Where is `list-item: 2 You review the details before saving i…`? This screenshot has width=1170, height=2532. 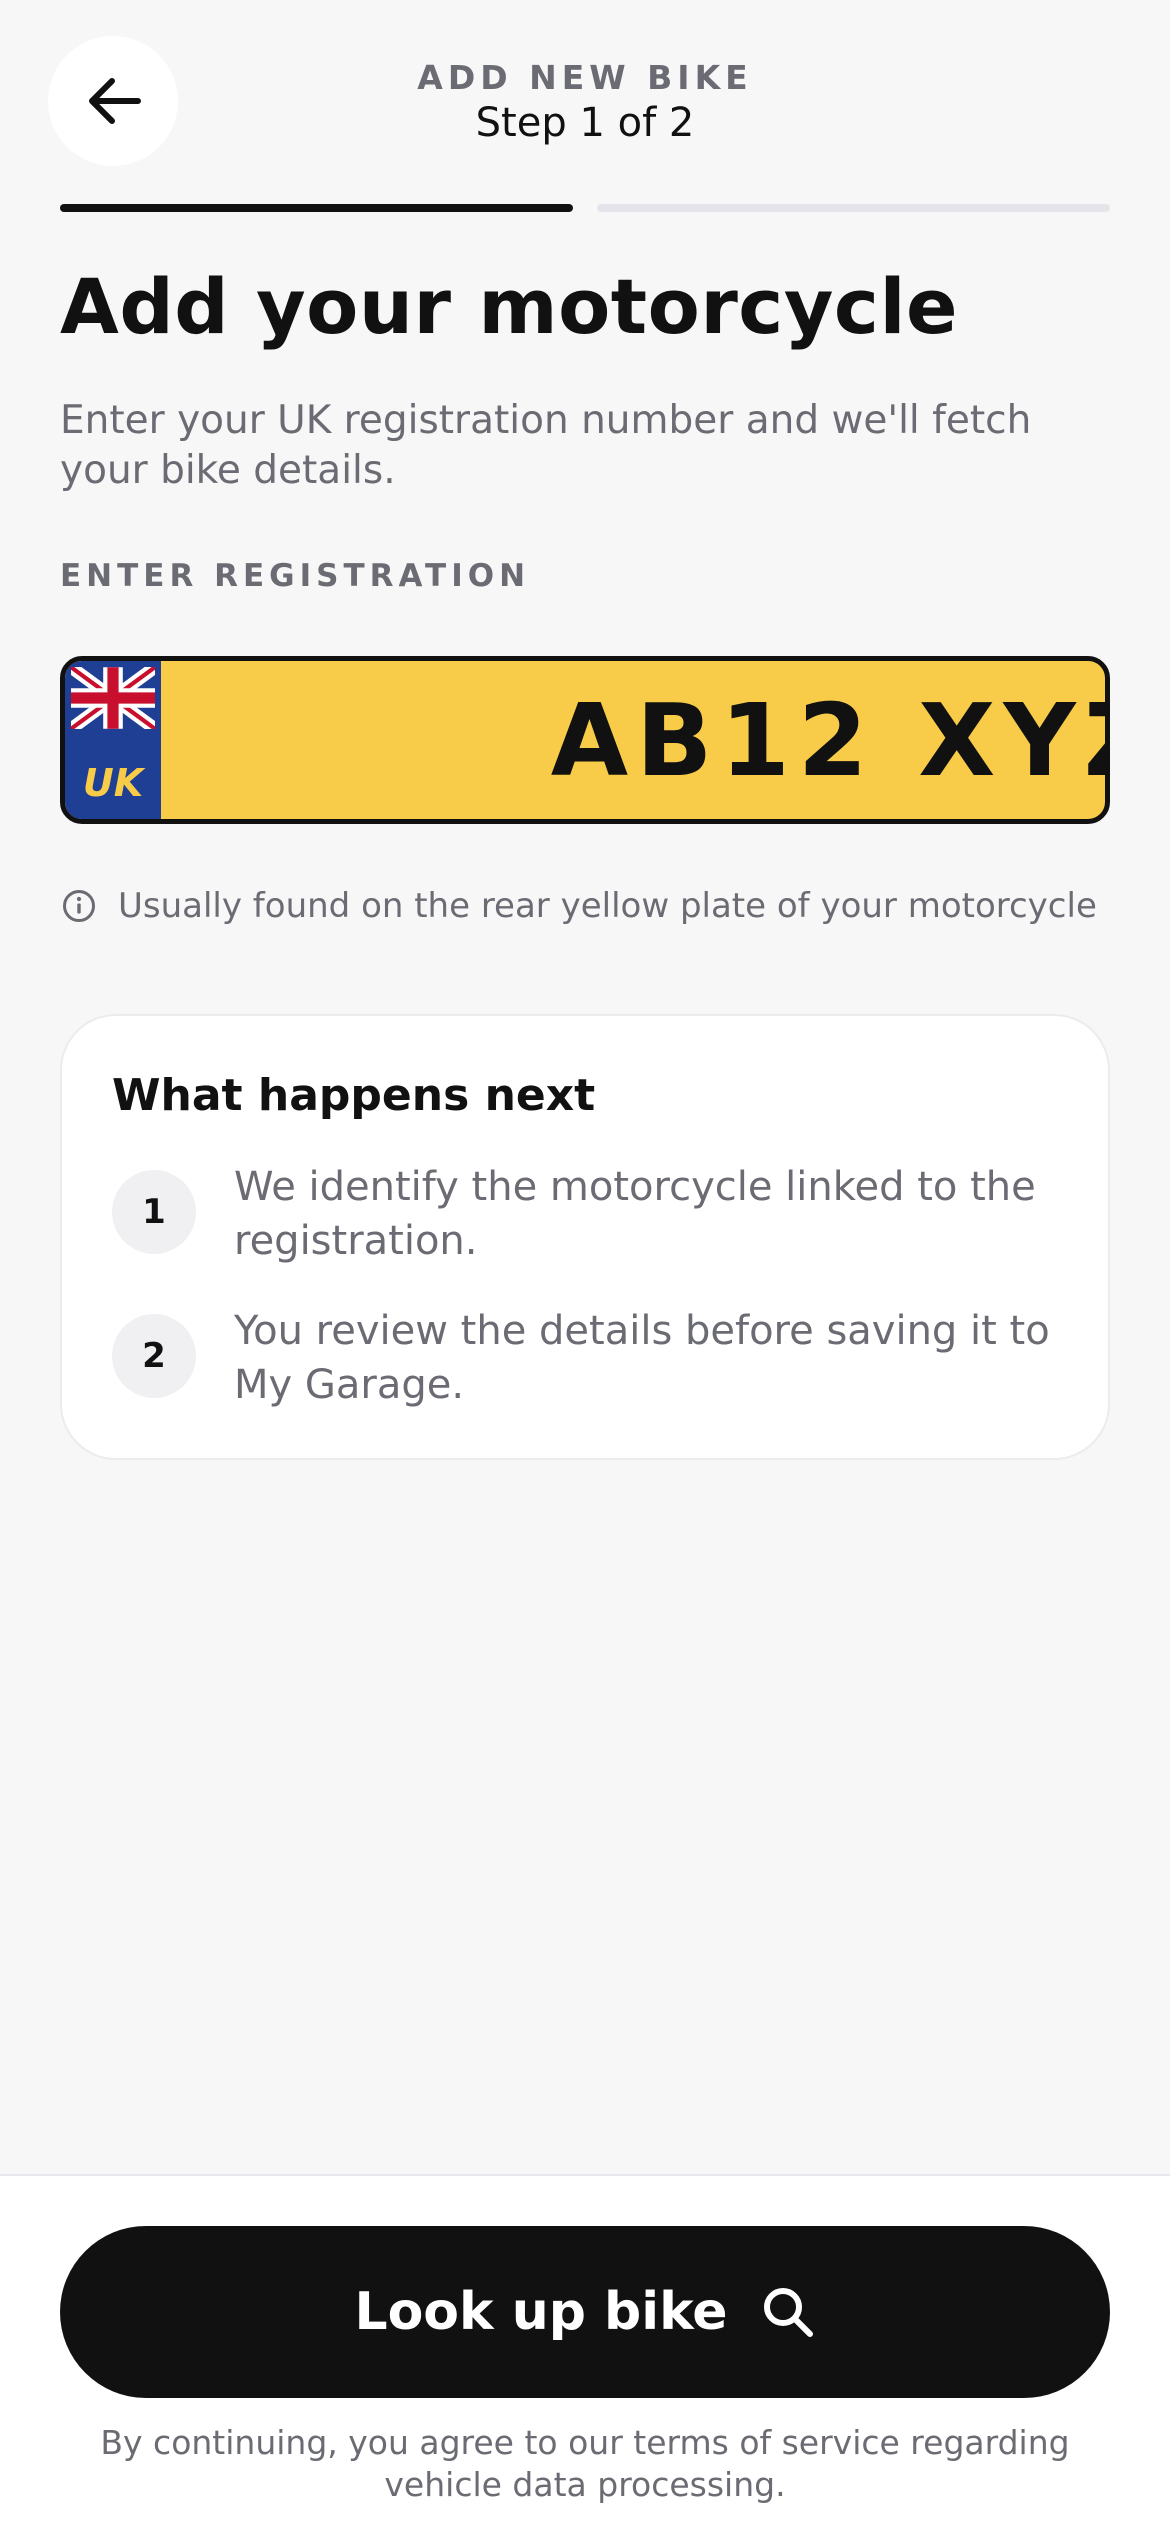
list-item: 2 You review the details before saving i… is located at coordinates (587, 1358).